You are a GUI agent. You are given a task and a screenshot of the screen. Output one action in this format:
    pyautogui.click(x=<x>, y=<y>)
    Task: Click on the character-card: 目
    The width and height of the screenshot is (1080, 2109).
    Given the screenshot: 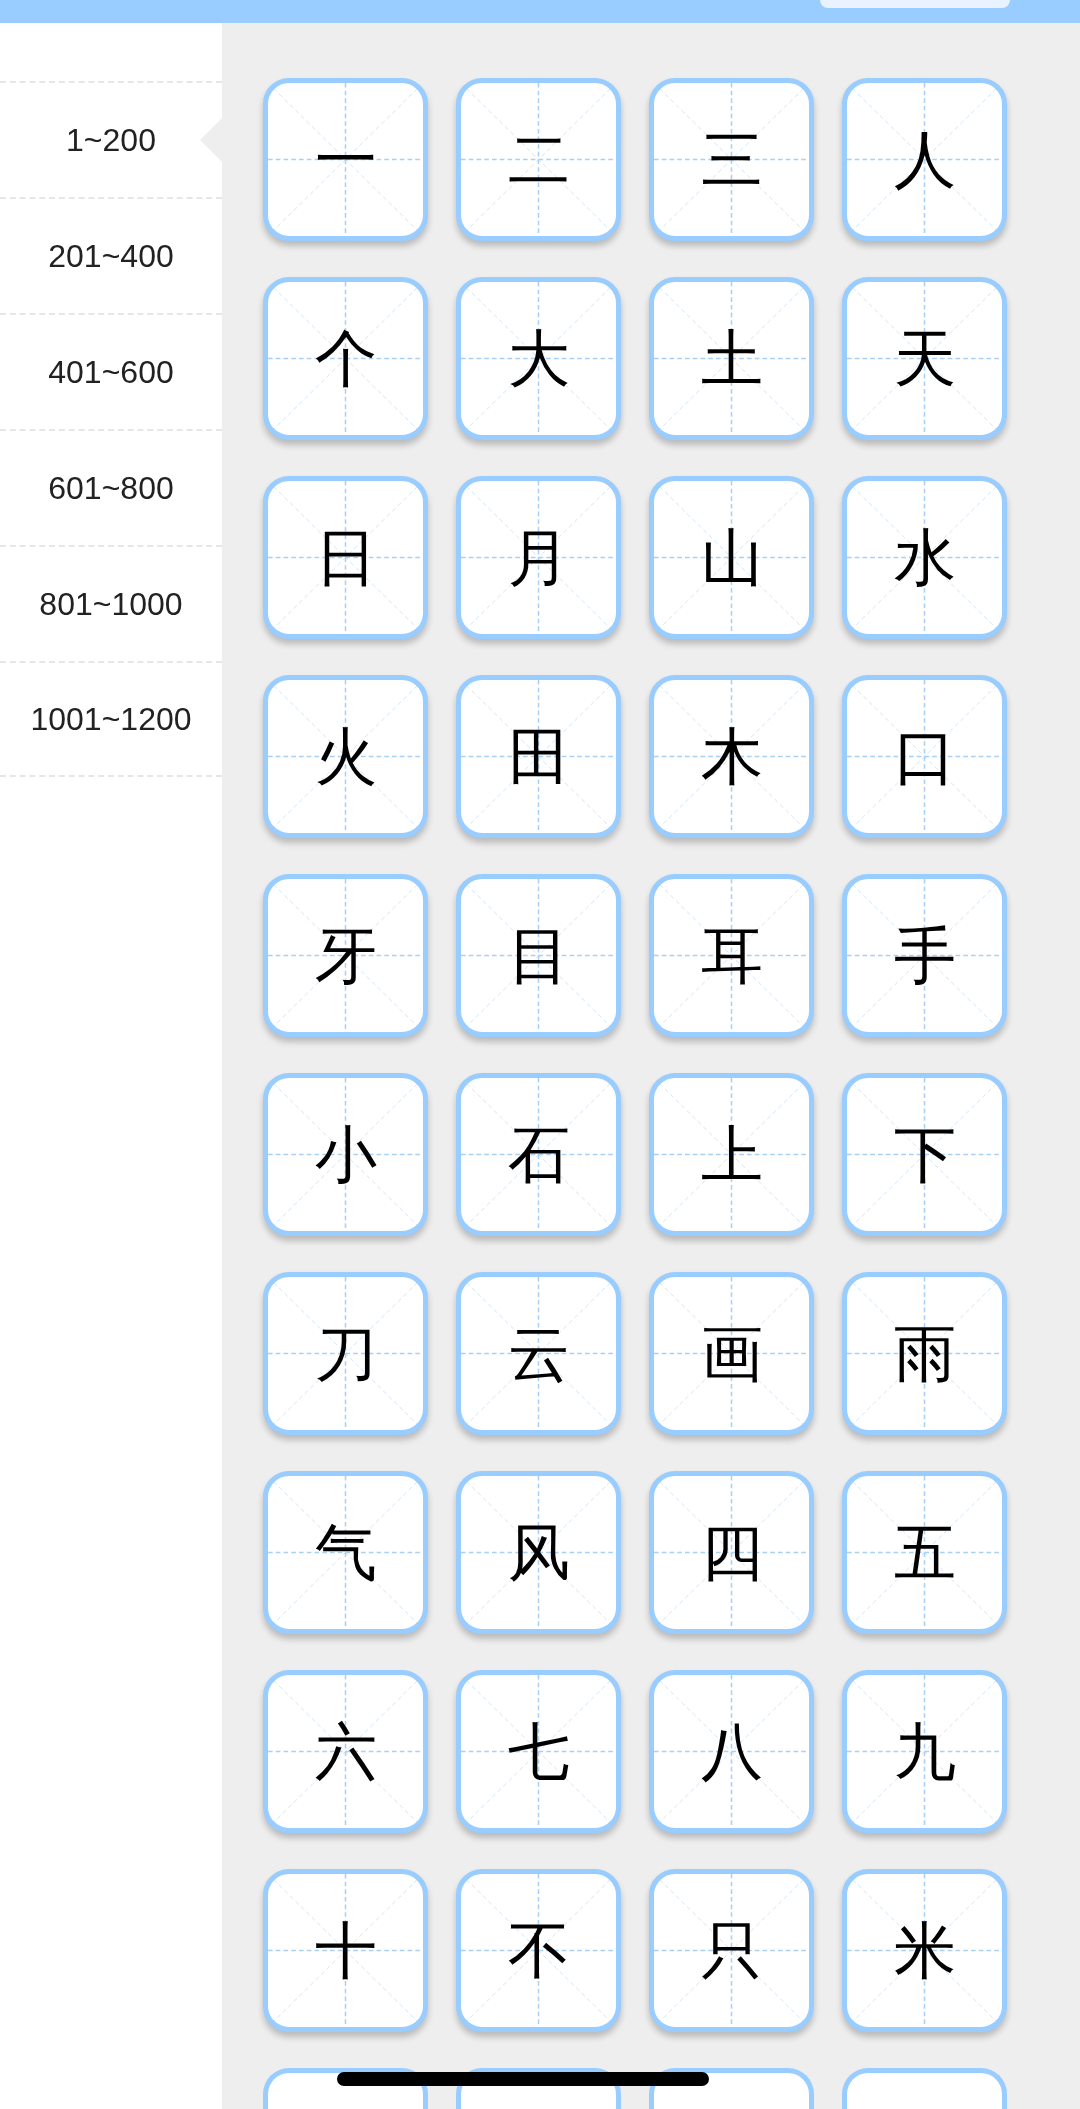 What is the action you would take?
    pyautogui.click(x=538, y=955)
    